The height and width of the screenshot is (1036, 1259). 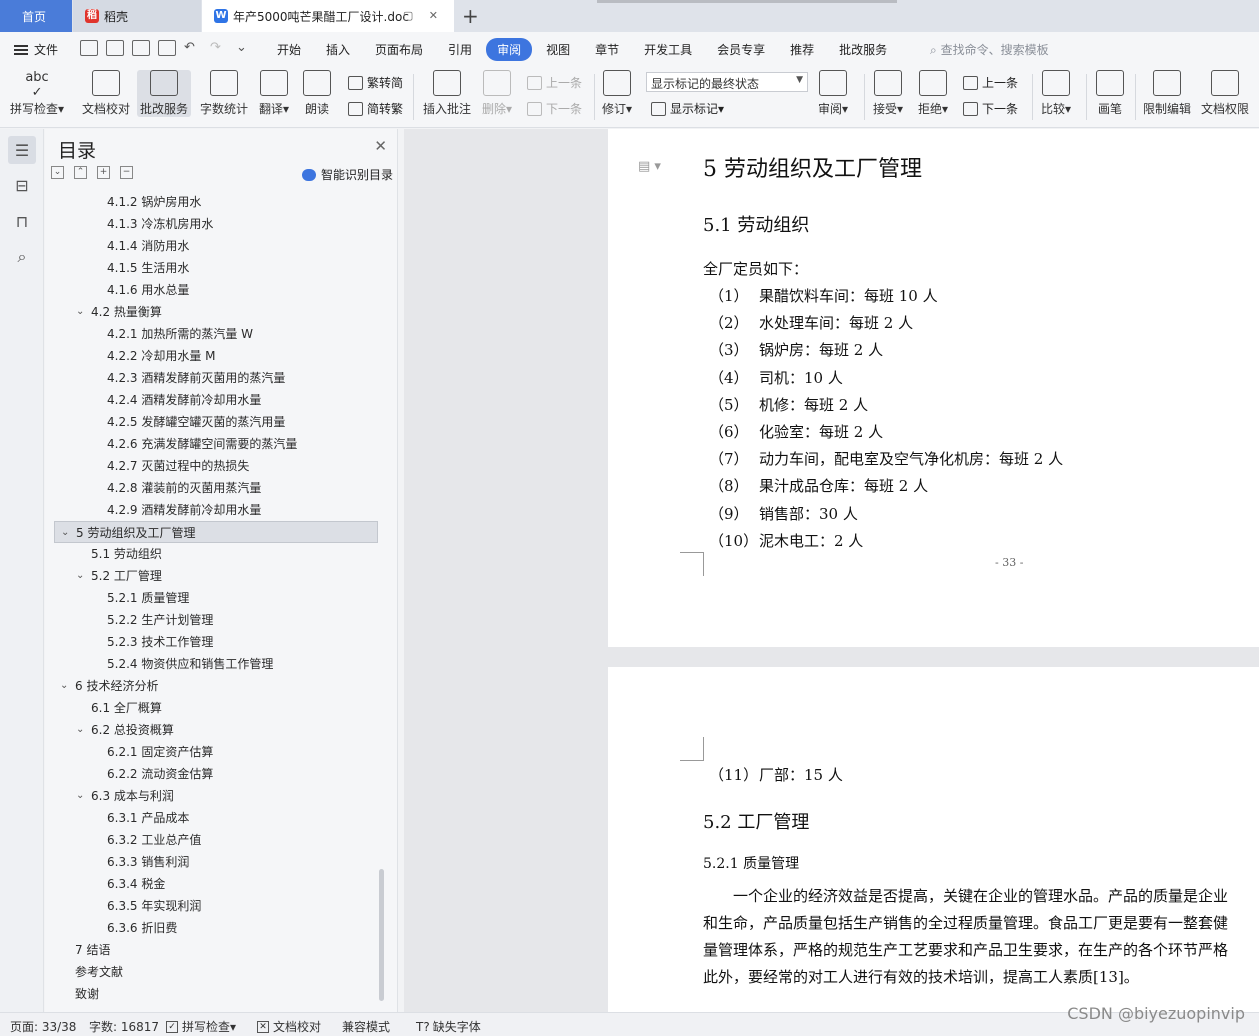 I want to click on correction-service-button: 批改服务, so click(x=164, y=93).